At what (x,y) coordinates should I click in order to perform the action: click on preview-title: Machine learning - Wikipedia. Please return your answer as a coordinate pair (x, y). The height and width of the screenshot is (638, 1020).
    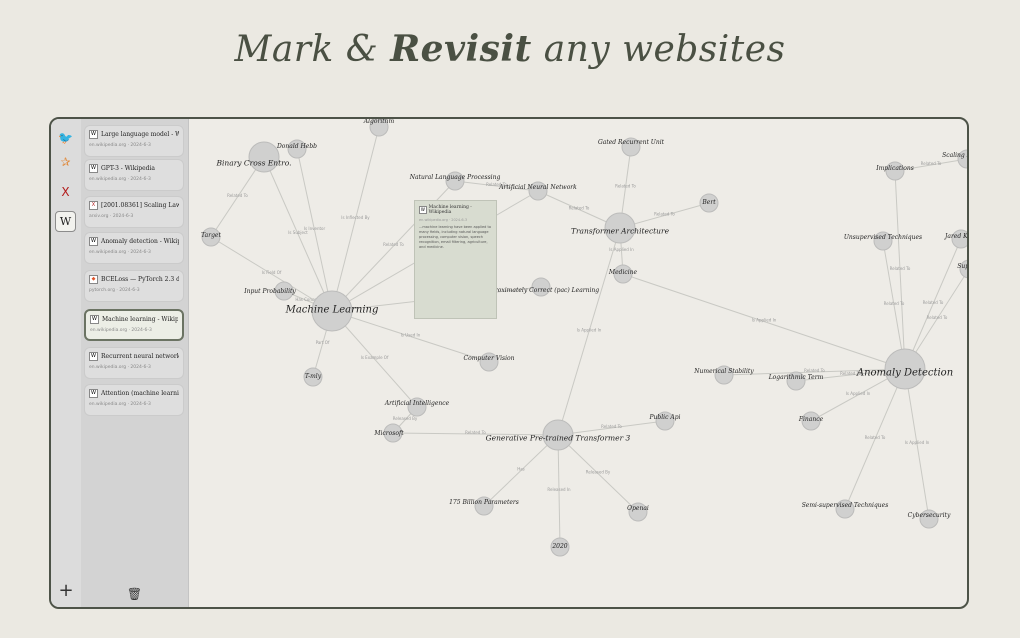
    Looking at the image, I should click on (450, 210).